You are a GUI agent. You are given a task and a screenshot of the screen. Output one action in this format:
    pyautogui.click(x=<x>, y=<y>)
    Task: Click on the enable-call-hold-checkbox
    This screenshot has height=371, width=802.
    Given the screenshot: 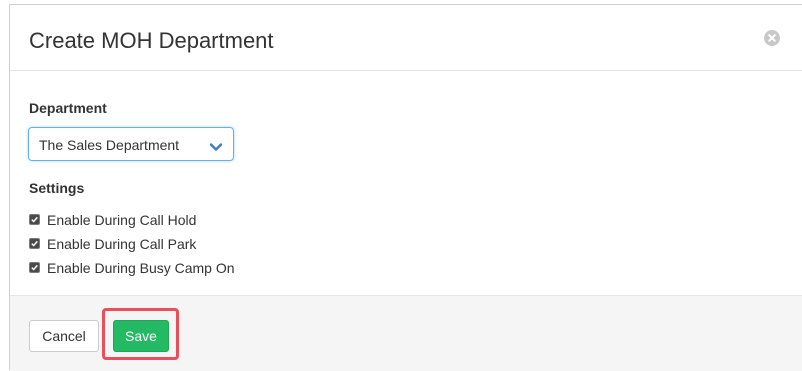 What is the action you would take?
    pyautogui.click(x=34, y=219)
    